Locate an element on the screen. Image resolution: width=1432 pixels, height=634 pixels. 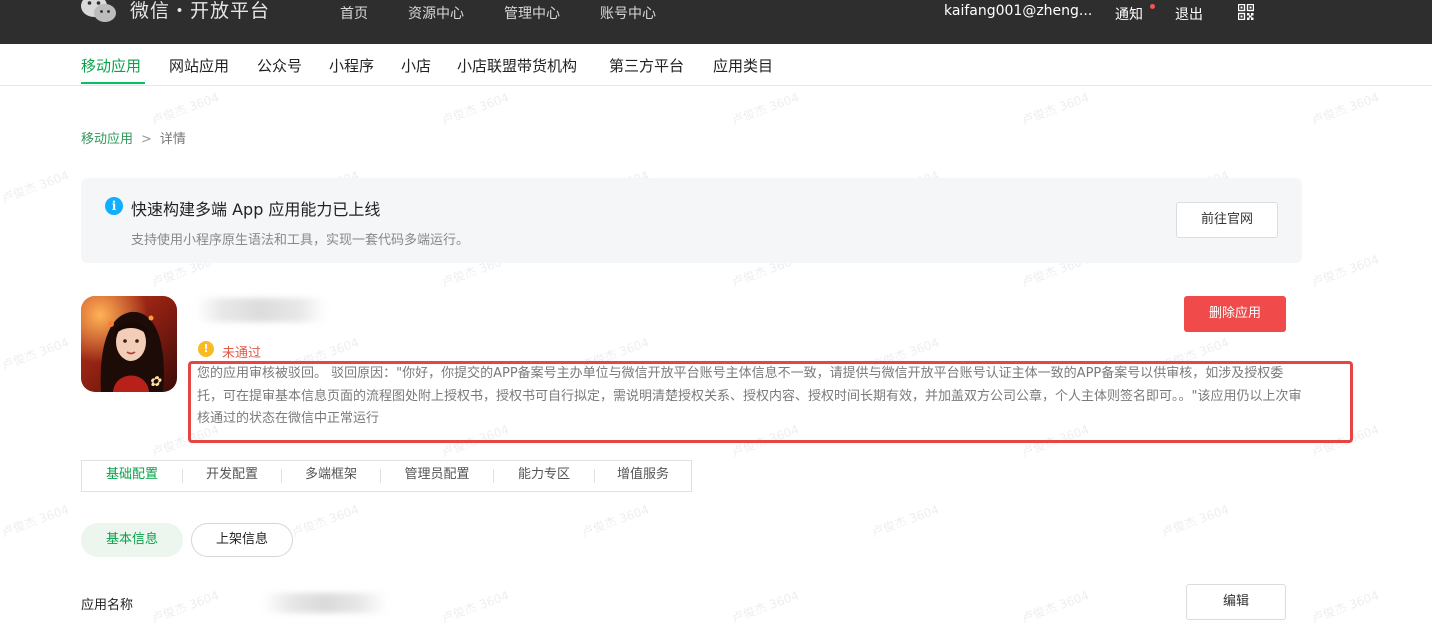
notice-unread-dot is located at coordinates (1152, 6).